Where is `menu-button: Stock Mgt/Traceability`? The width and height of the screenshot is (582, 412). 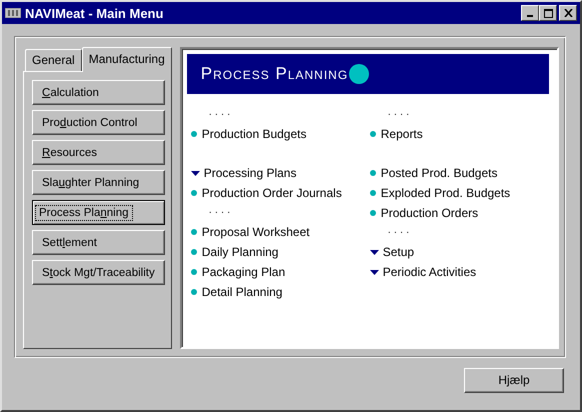 menu-button: Stock Mgt/Traceability is located at coordinates (98, 272).